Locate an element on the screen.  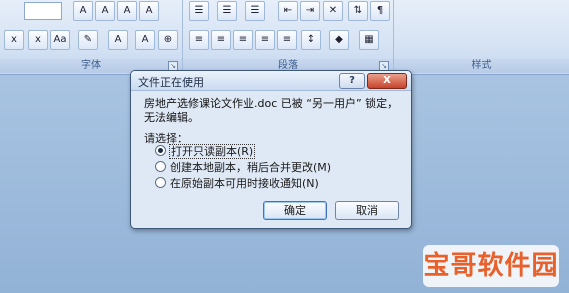
dialog-message: 房地产选修课论文作业.doc 已被 “另一用户” 锁定，无法编辑。 is located at coordinates (271, 110).